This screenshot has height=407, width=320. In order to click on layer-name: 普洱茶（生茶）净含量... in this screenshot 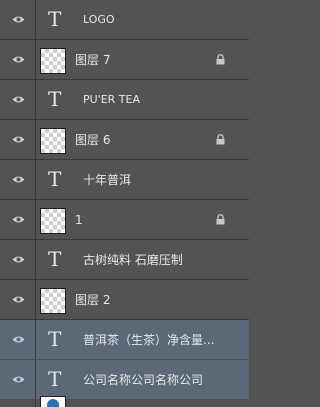, I will do `click(148, 340)`.